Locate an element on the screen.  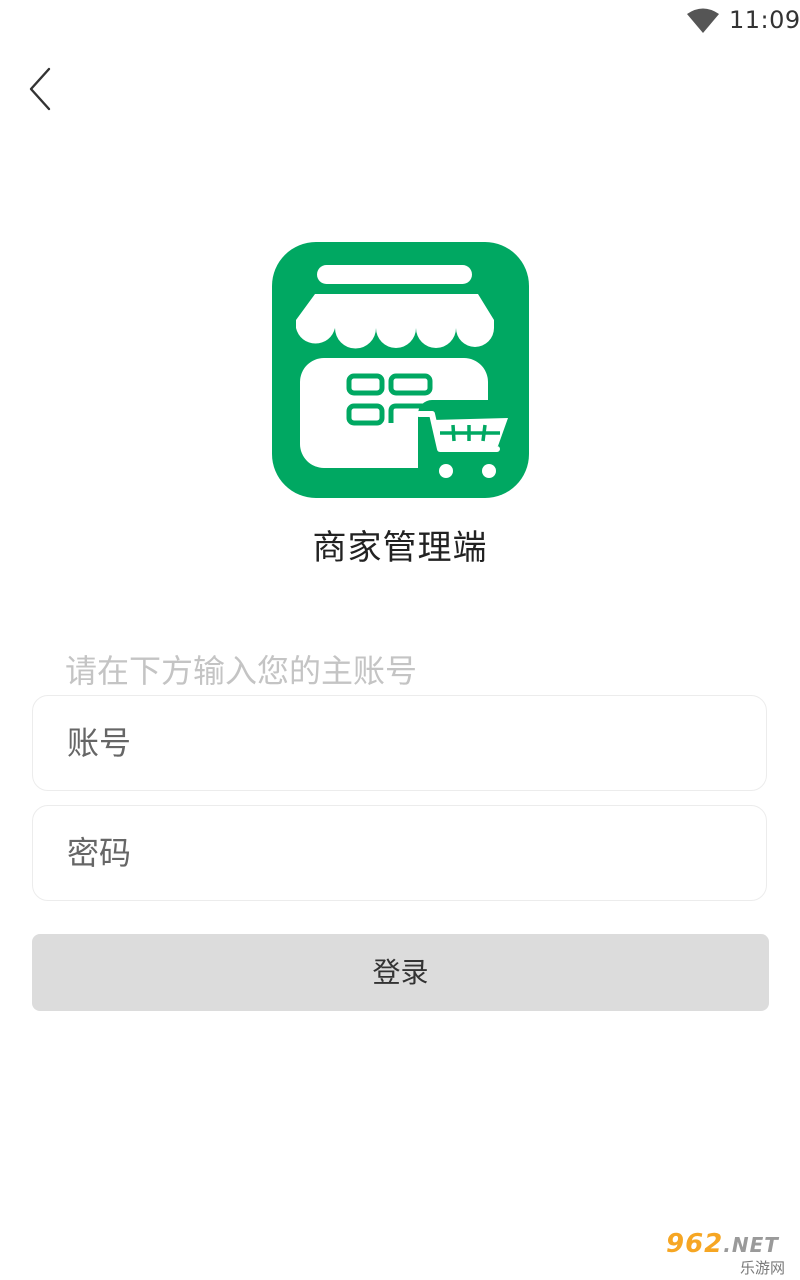
login-instruction: 请在下方输入您的主账号 is located at coordinates (241, 671).